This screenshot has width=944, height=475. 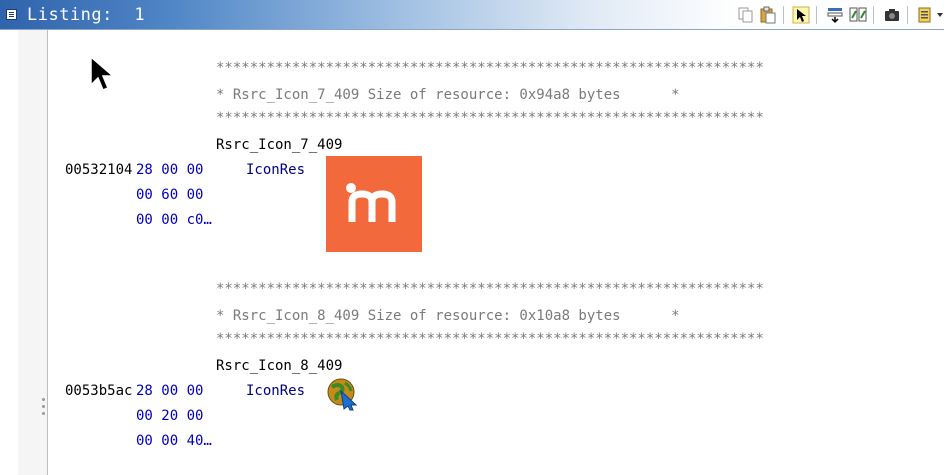 What do you see at coordinates (279, 366) in the screenshot?
I see `resource-label: Rsrc_Icon_8_409` at bounding box center [279, 366].